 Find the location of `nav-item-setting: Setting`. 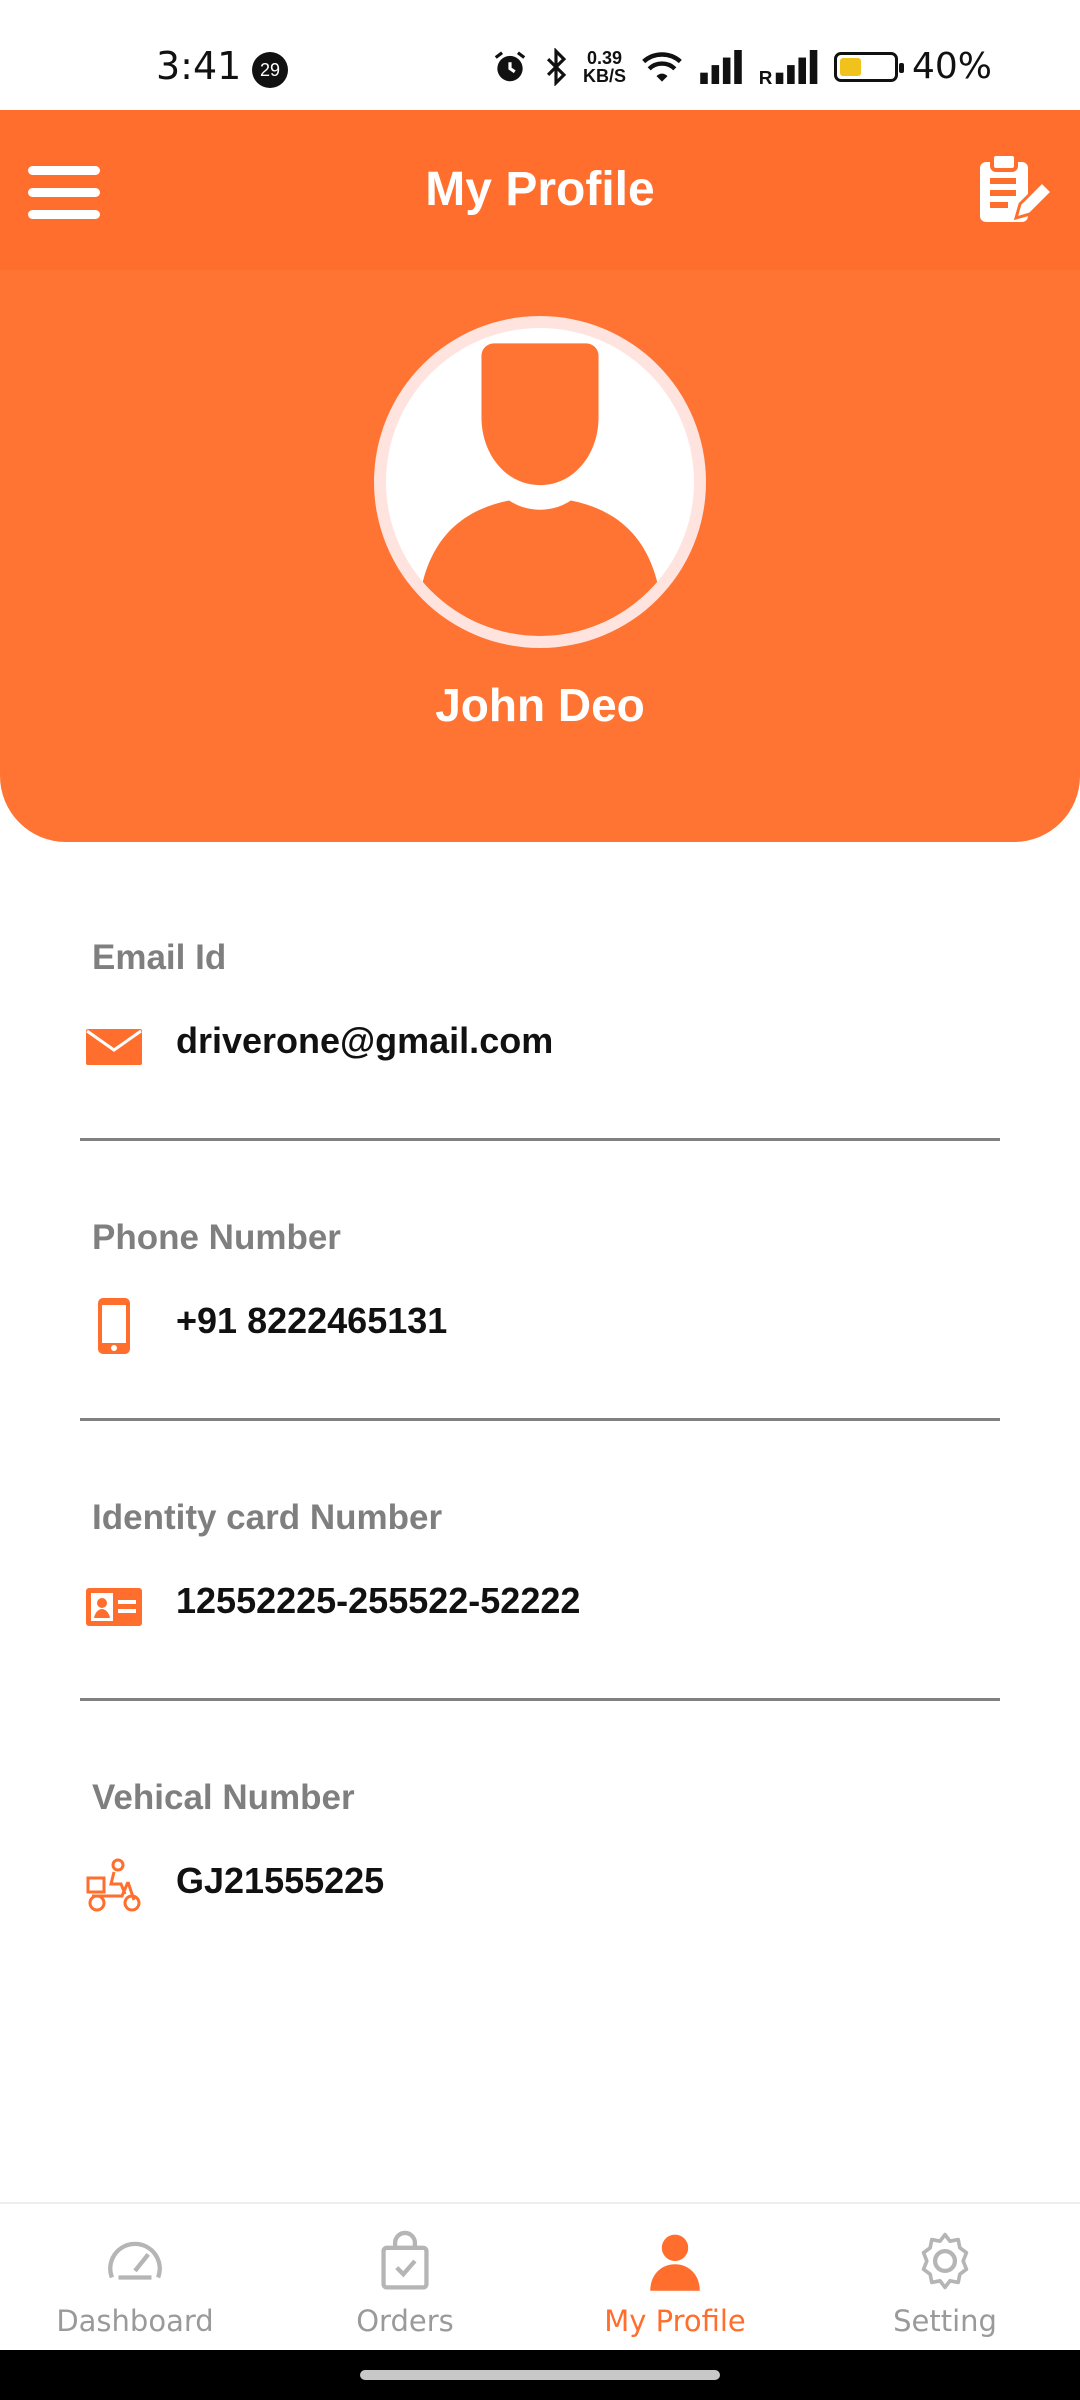

nav-item-setting: Setting is located at coordinates (945, 2278).